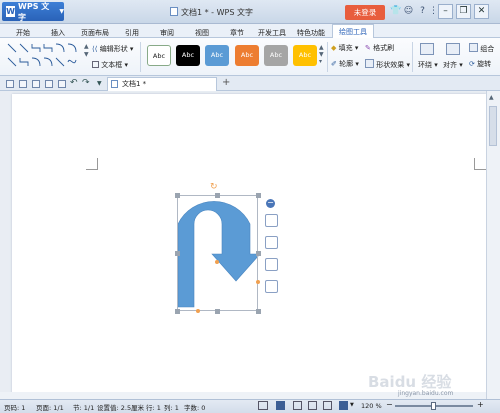 The width and height of the screenshot is (500, 413). Describe the element at coordinates (237, 33) in the screenshot. I see `tab-chapter: 章节` at that location.